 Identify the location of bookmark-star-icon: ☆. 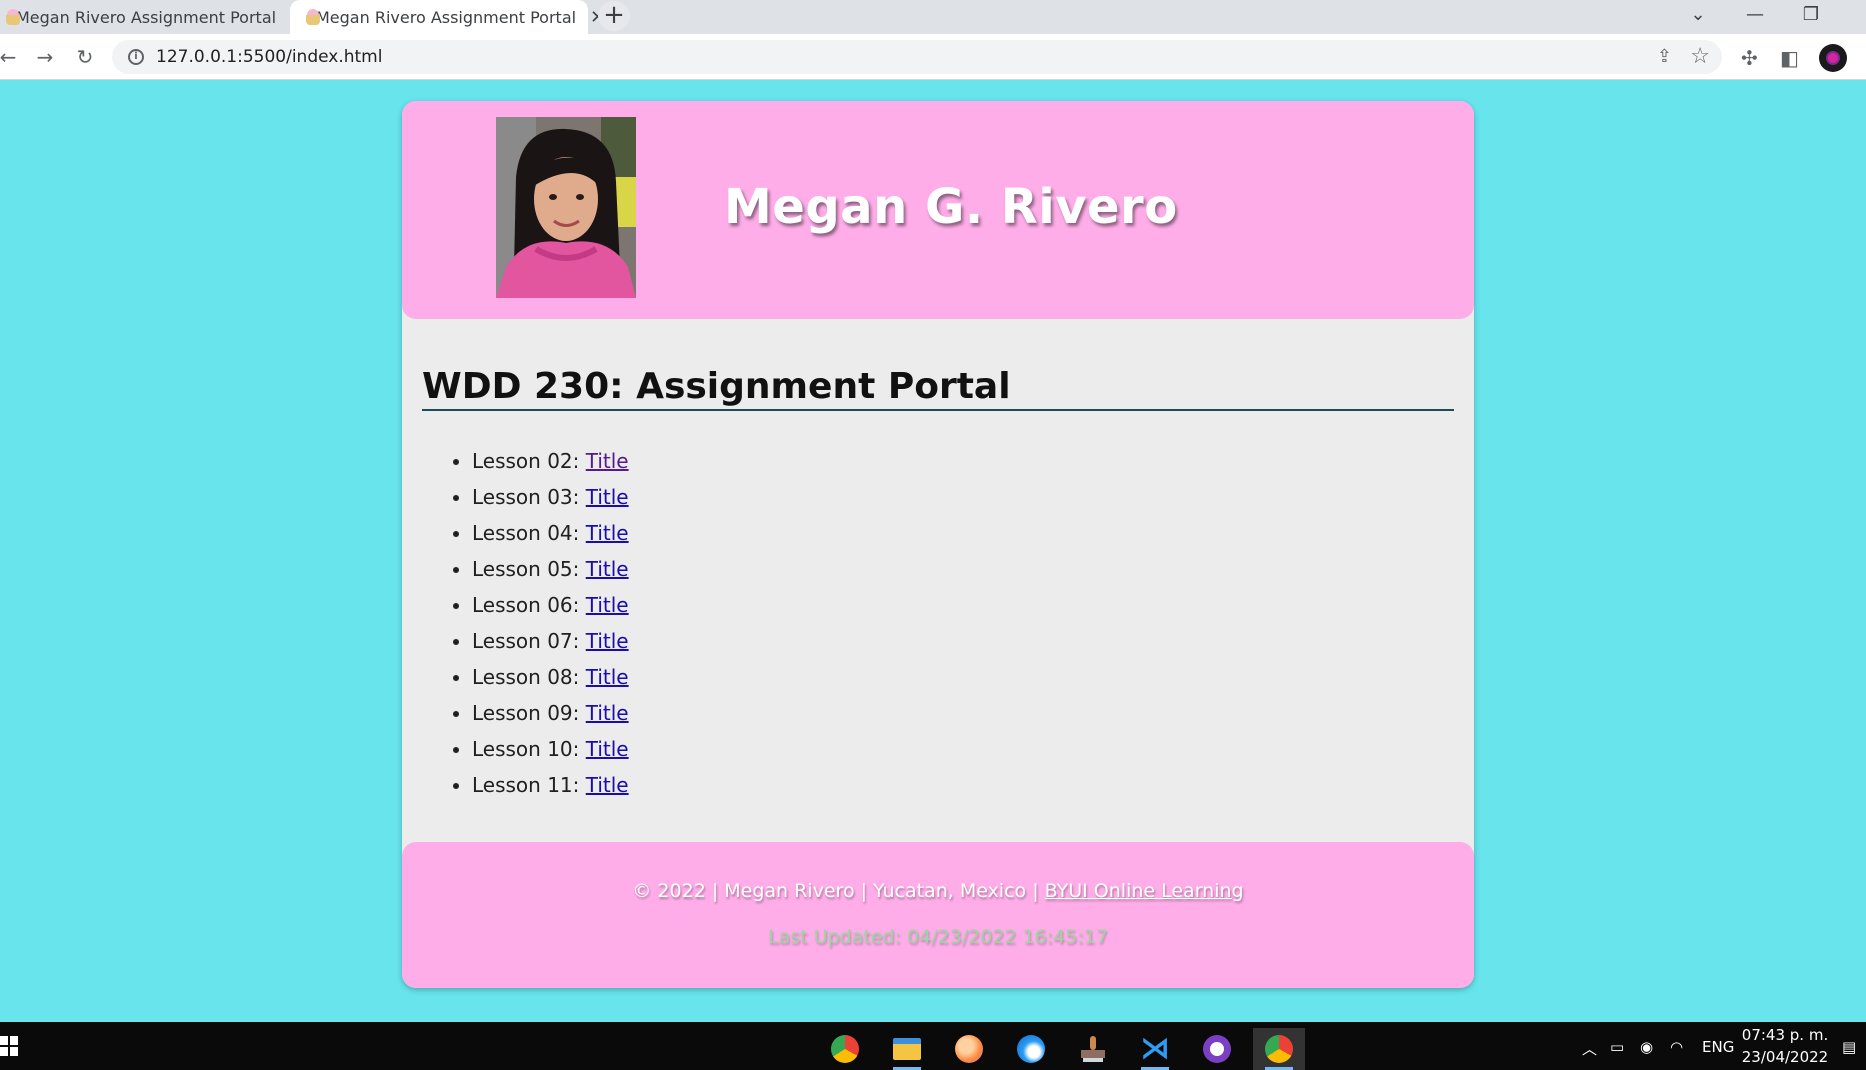
(1700, 56).